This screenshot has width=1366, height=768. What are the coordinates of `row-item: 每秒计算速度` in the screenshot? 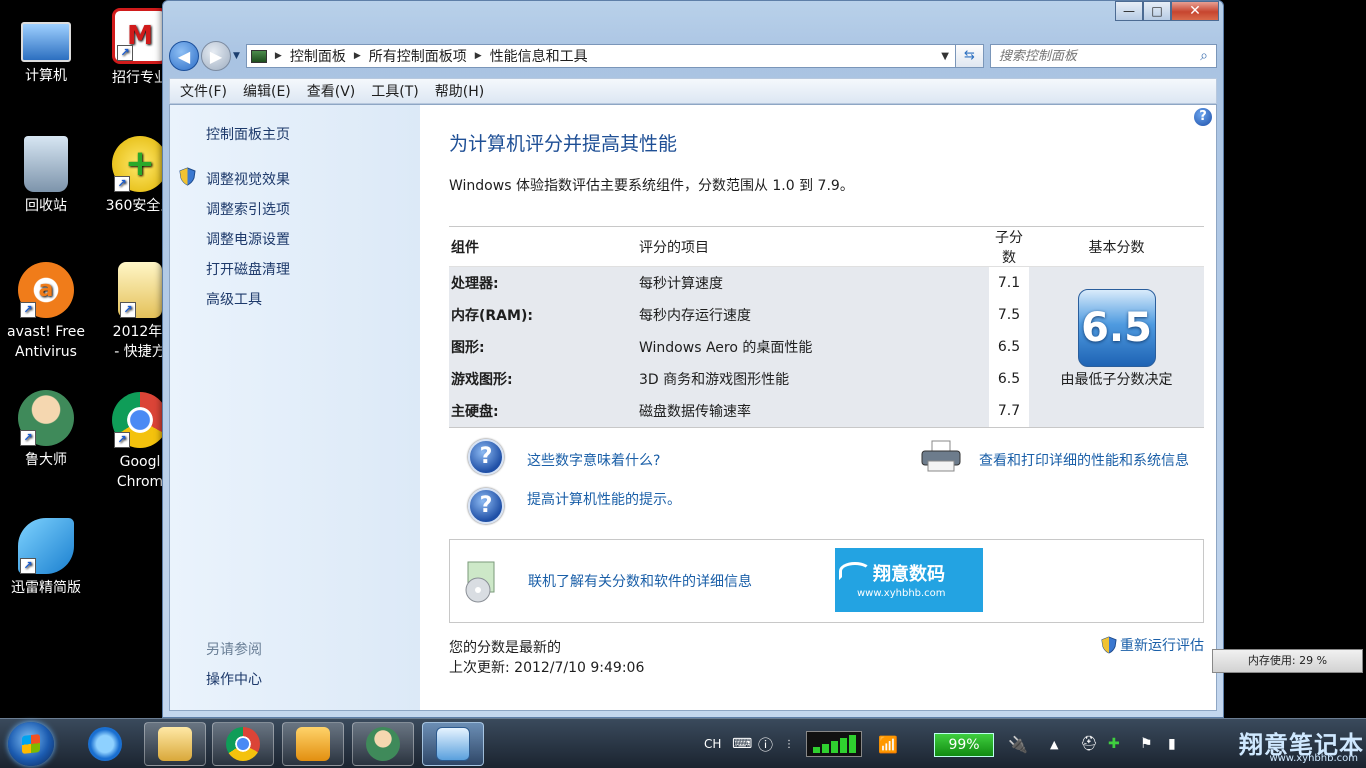 It's located at (681, 284).